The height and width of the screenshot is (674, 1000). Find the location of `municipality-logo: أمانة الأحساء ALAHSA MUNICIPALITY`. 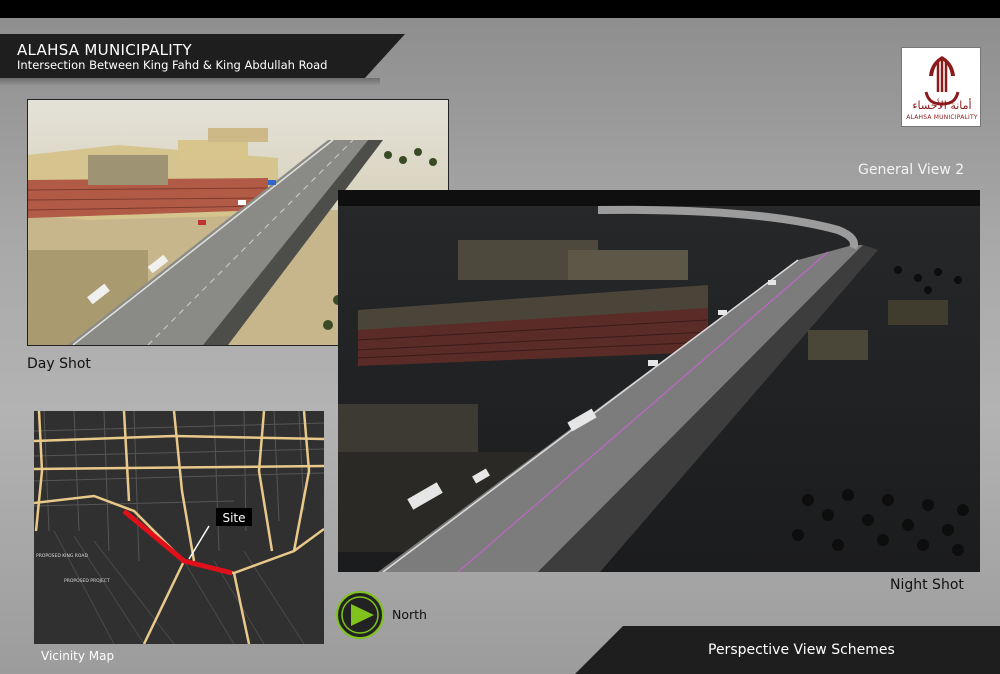

municipality-logo: أمانة الأحساء ALAHSA MUNICIPALITY is located at coordinates (941, 87).